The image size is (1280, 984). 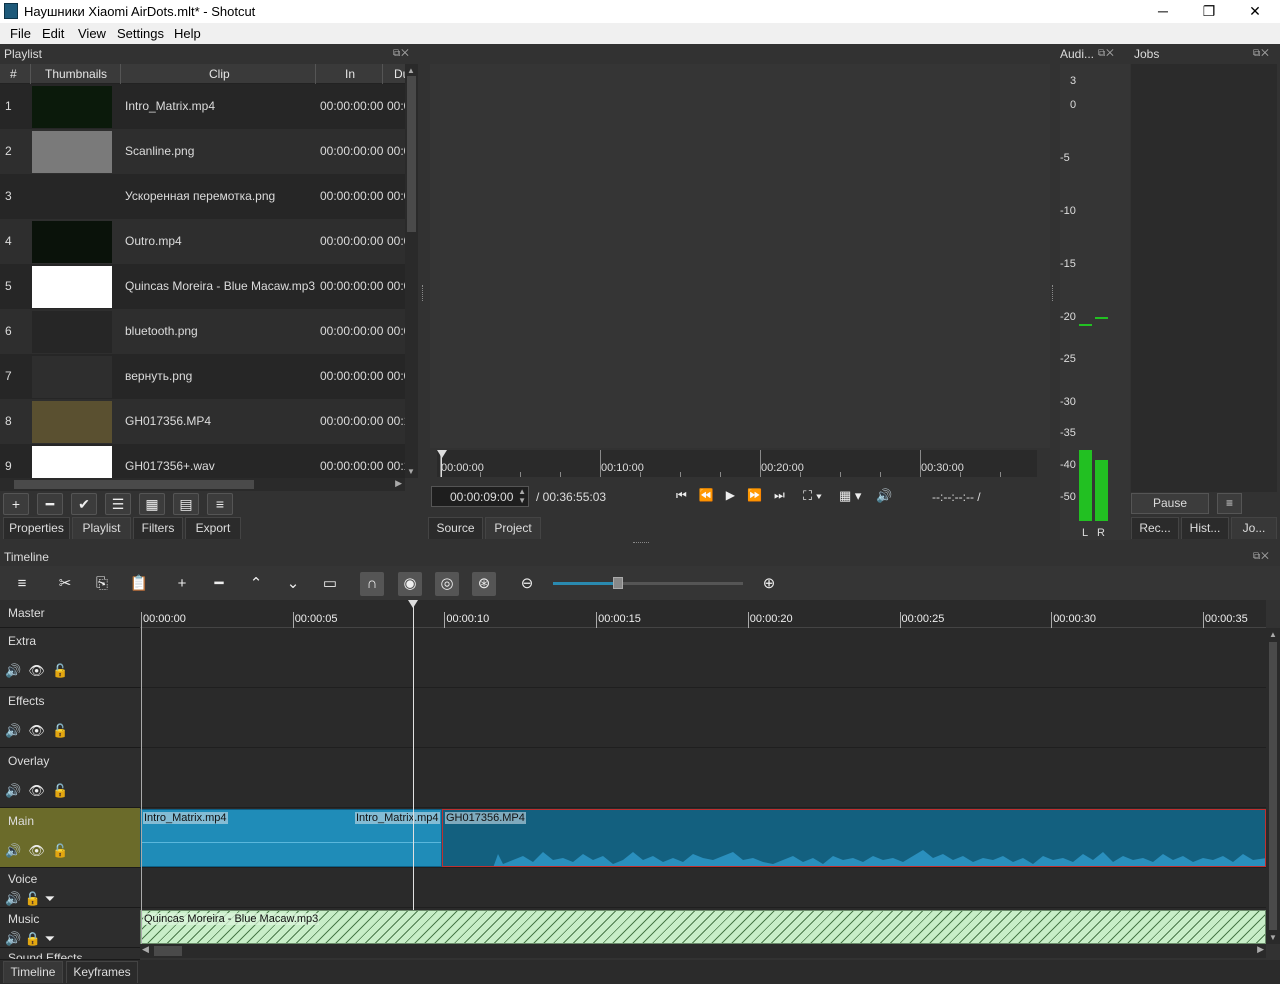 What do you see at coordinates (850, 496) in the screenshot?
I see `grid-icon: ▦ ▾` at bounding box center [850, 496].